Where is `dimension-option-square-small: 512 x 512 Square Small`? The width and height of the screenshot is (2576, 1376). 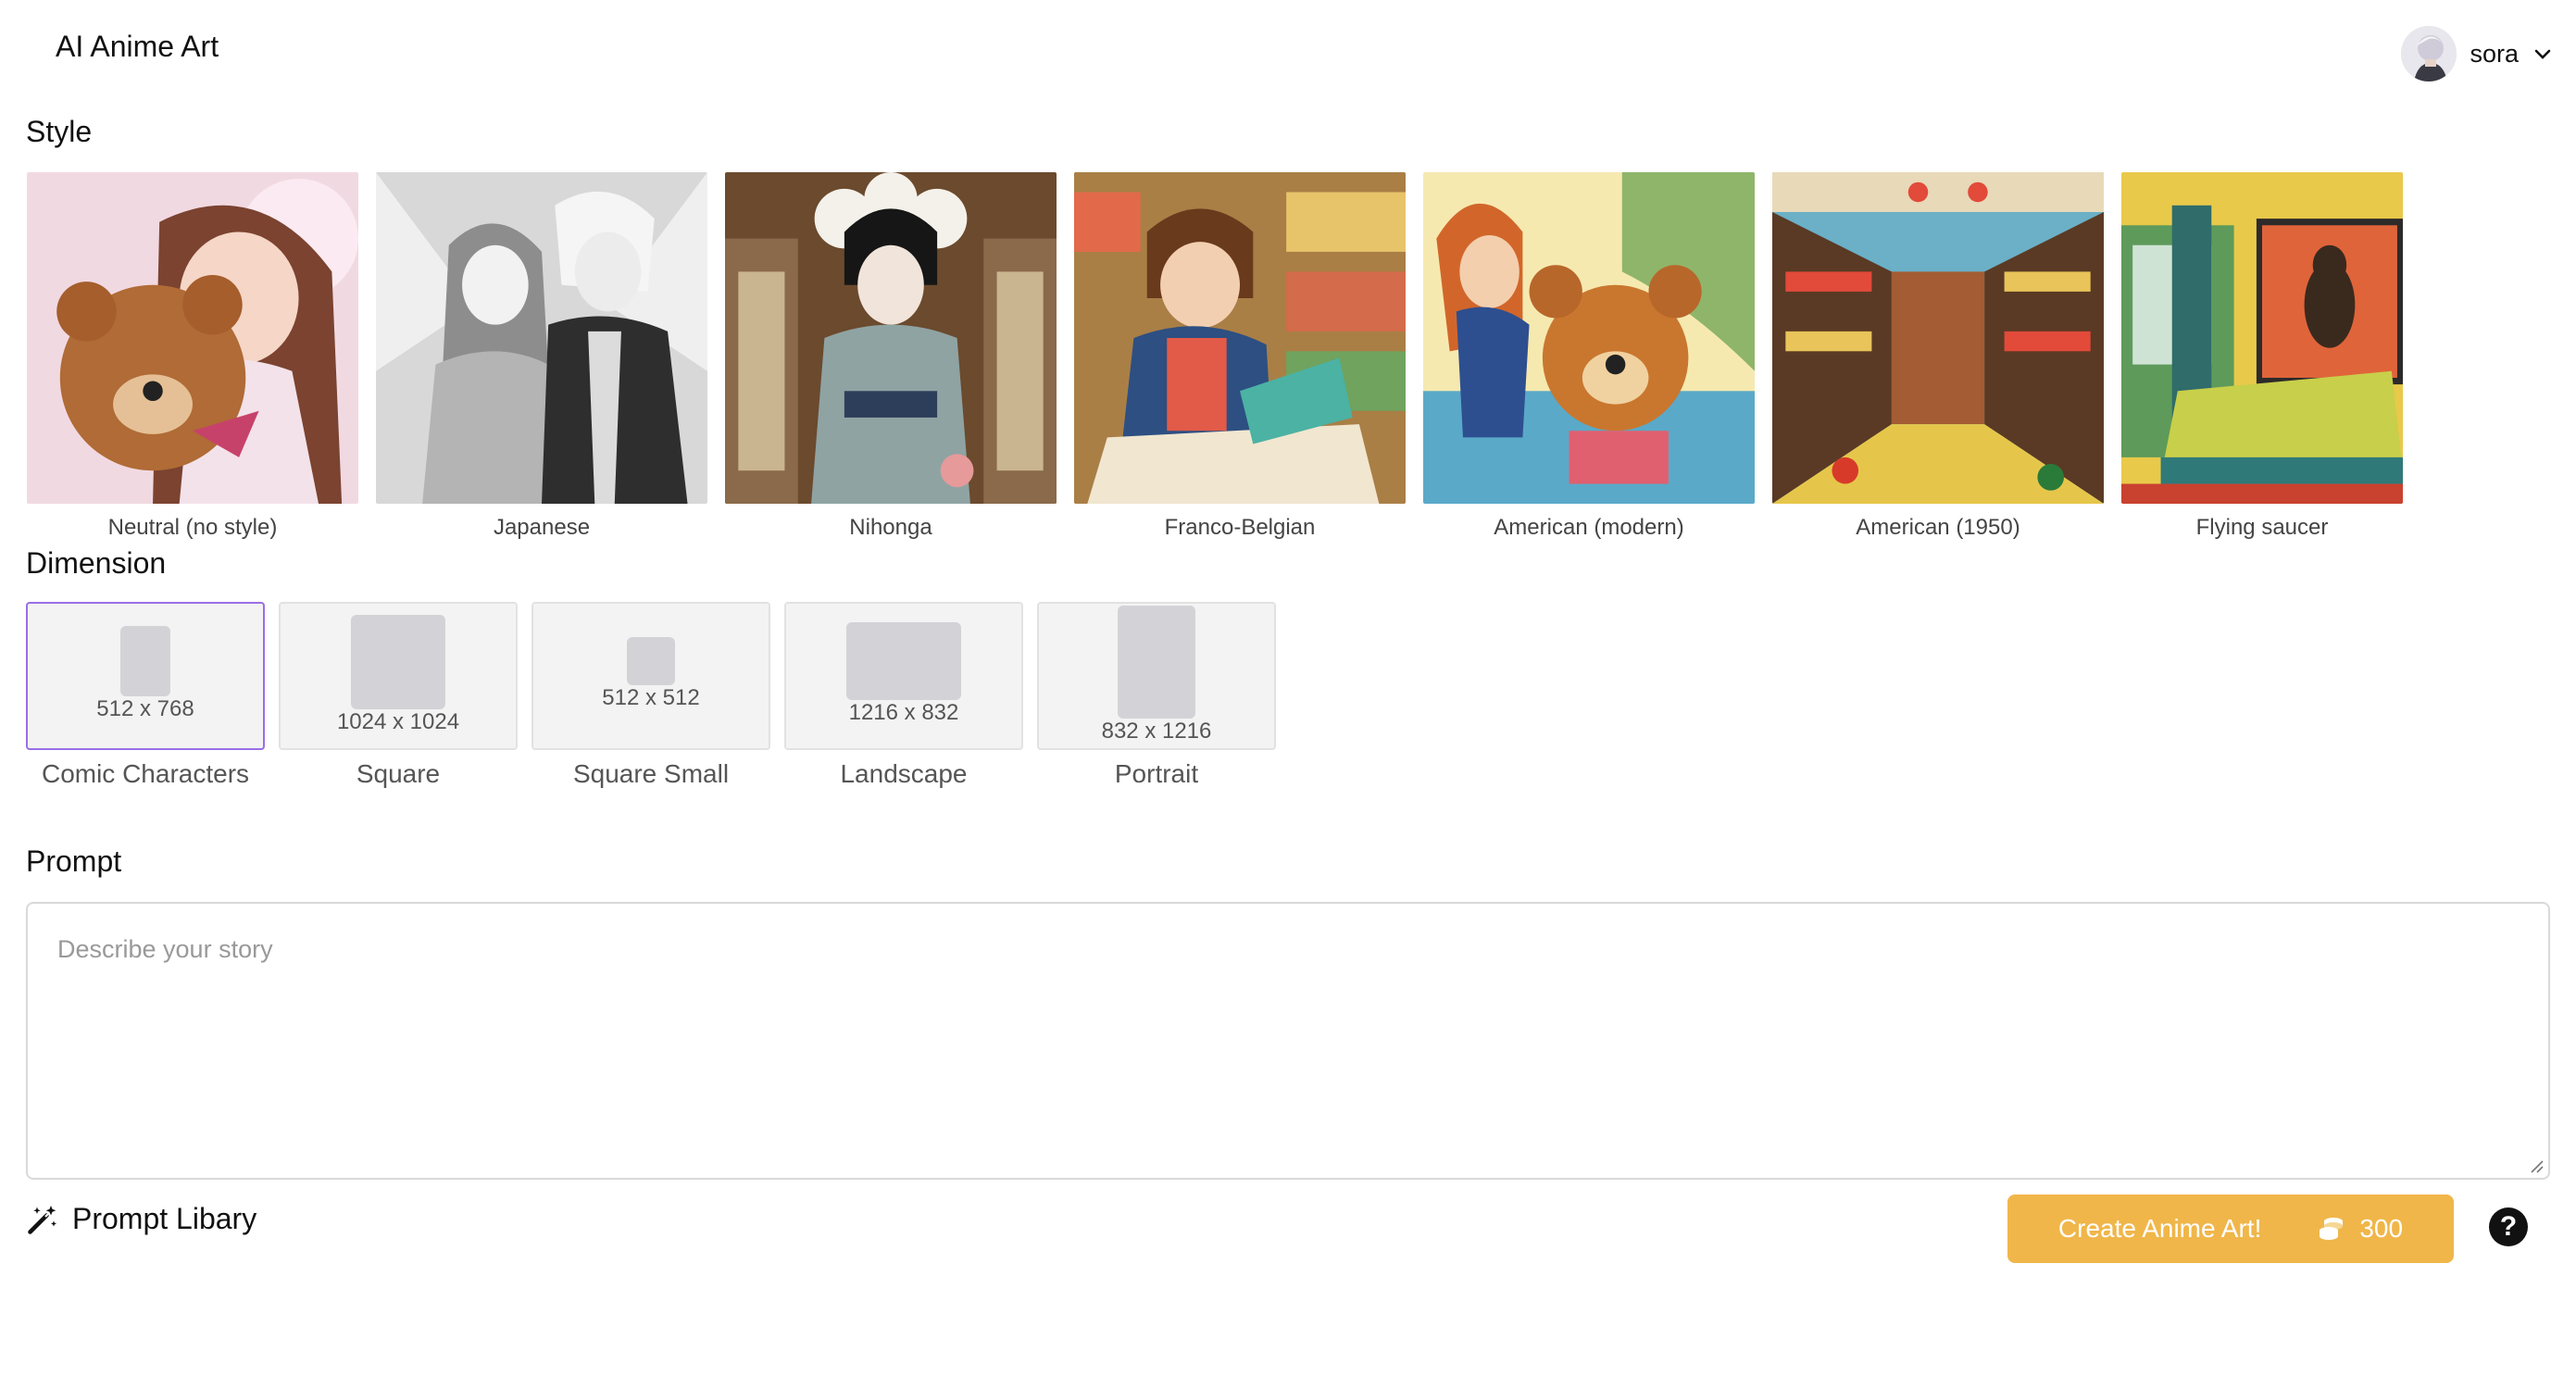
dimension-option-square-small: 512 x 512 Square Small is located at coordinates (651, 695).